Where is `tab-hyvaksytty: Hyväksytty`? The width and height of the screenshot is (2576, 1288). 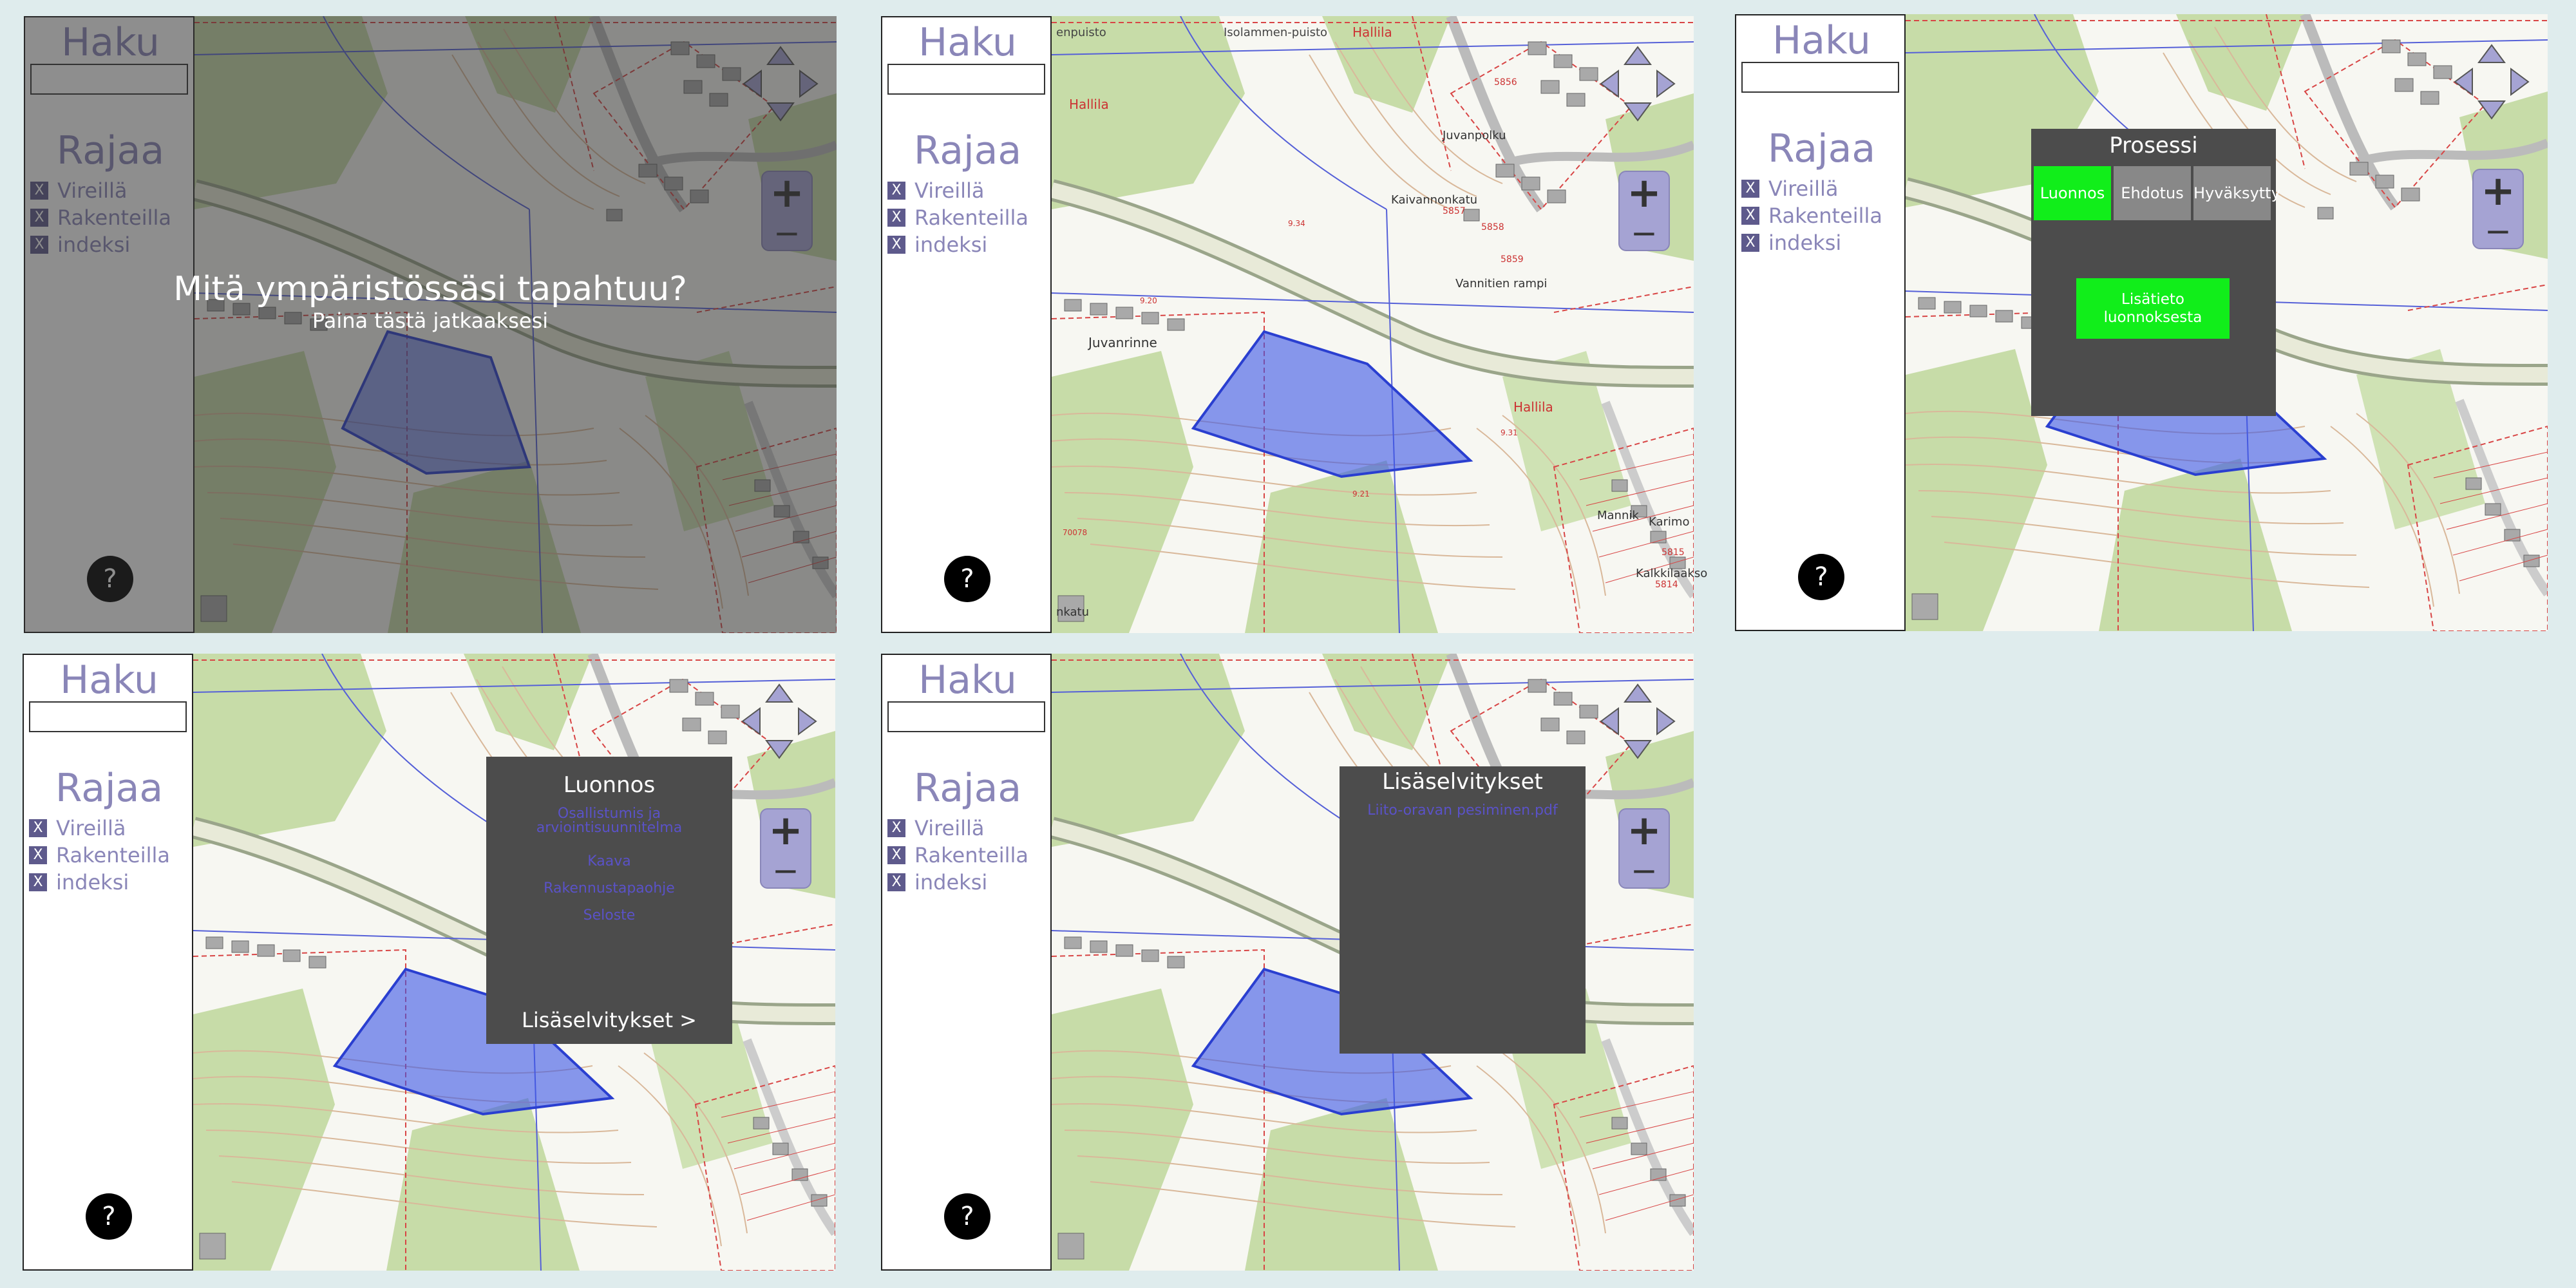 tab-hyvaksytty: Hyväksytty is located at coordinates (2236, 193).